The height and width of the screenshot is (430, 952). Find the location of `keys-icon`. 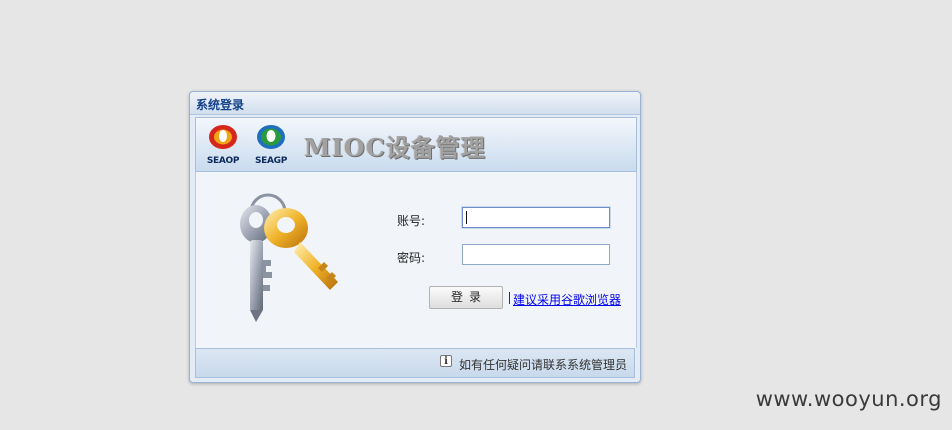

keys-icon is located at coordinates (289, 257).